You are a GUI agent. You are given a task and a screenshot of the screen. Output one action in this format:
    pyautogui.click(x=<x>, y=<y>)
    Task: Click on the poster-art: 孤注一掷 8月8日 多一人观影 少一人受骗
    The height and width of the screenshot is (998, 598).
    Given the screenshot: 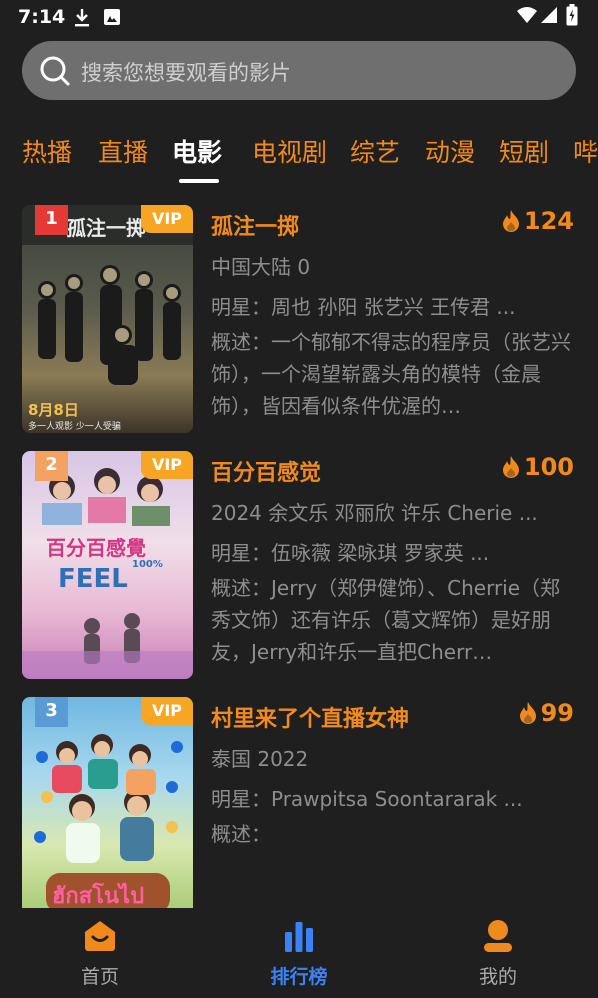 What is the action you would take?
    pyautogui.click(x=107, y=318)
    